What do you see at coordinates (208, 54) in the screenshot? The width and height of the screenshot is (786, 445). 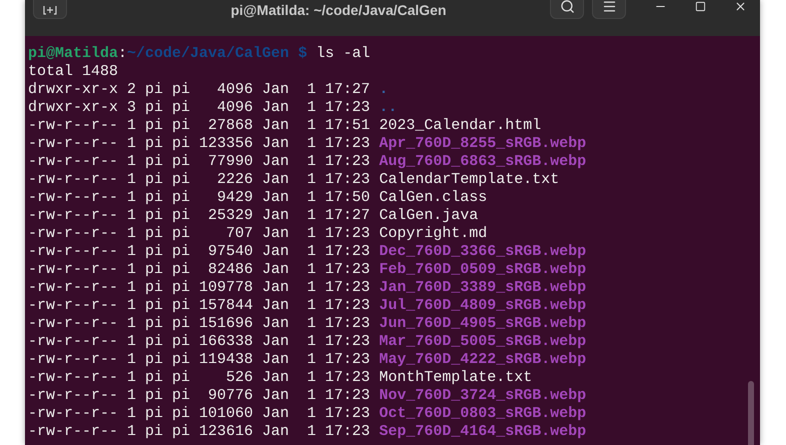 I see `prompt-path: ~/code/Java/CalGen` at bounding box center [208, 54].